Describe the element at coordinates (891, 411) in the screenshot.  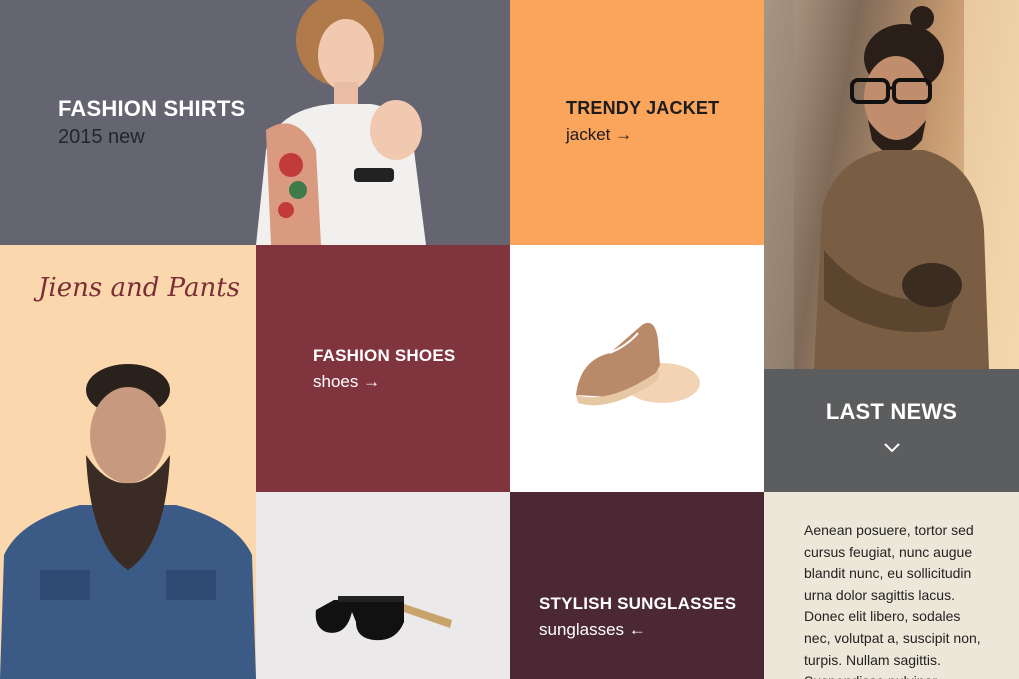
I see `last-news-title: LAST NEWS` at that location.